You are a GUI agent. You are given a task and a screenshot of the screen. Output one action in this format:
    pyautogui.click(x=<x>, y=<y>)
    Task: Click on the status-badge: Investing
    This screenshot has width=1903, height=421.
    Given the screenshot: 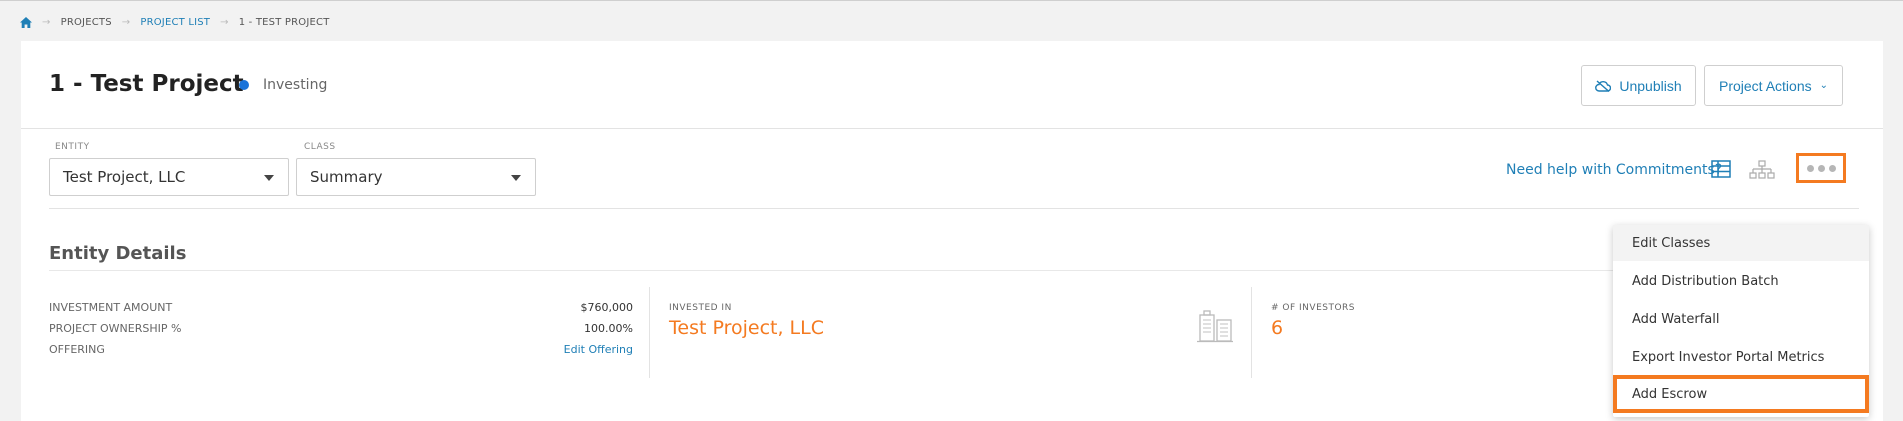 What is the action you would take?
    pyautogui.click(x=283, y=85)
    